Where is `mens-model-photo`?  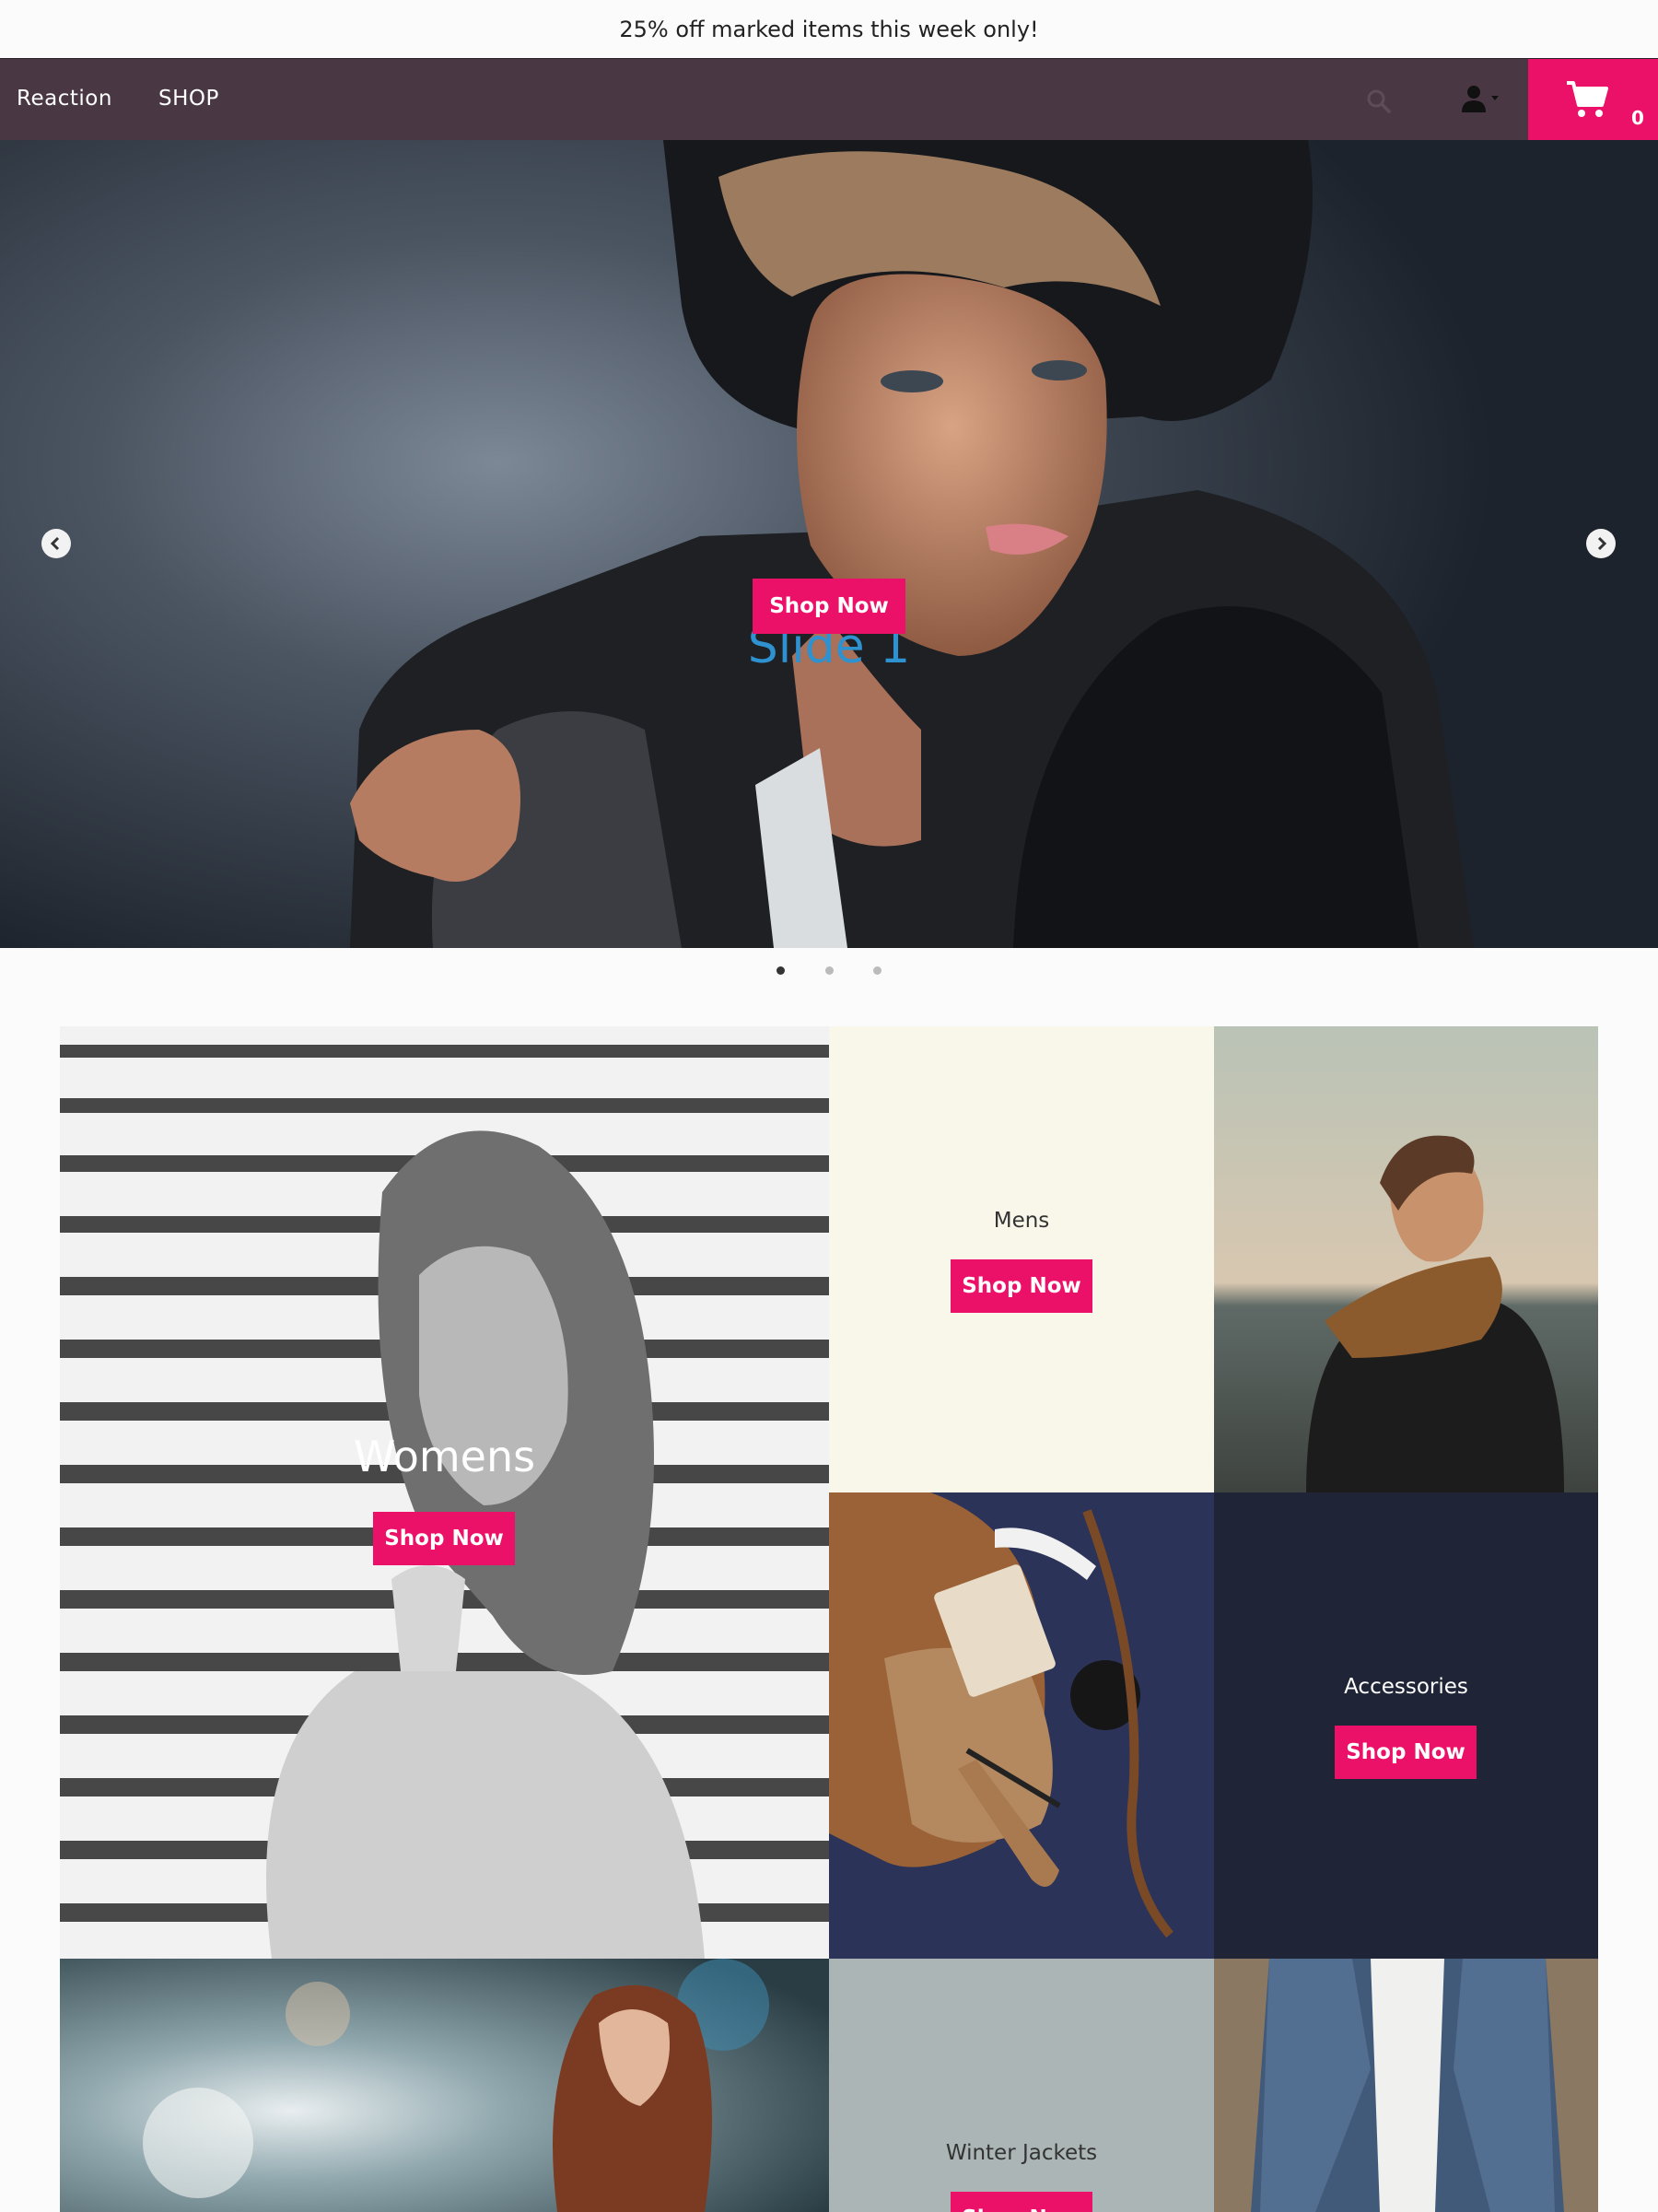 mens-model-photo is located at coordinates (1406, 1259).